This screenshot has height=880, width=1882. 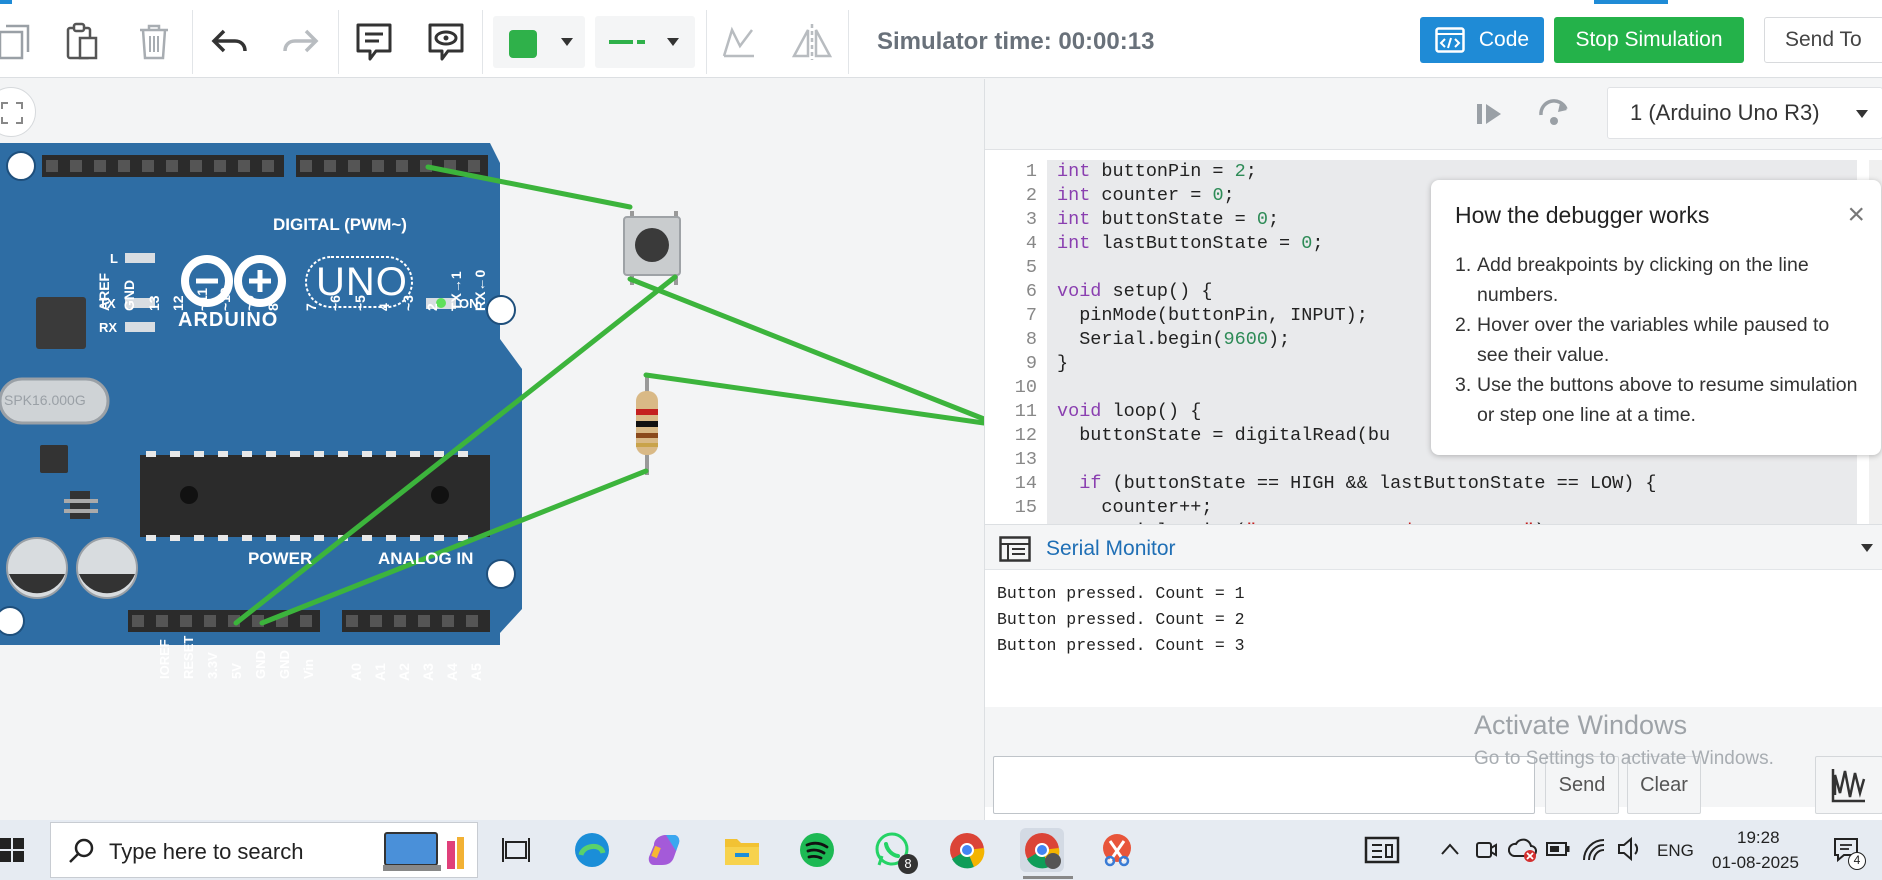 I want to click on line-number: 7, so click(x=1011, y=316).